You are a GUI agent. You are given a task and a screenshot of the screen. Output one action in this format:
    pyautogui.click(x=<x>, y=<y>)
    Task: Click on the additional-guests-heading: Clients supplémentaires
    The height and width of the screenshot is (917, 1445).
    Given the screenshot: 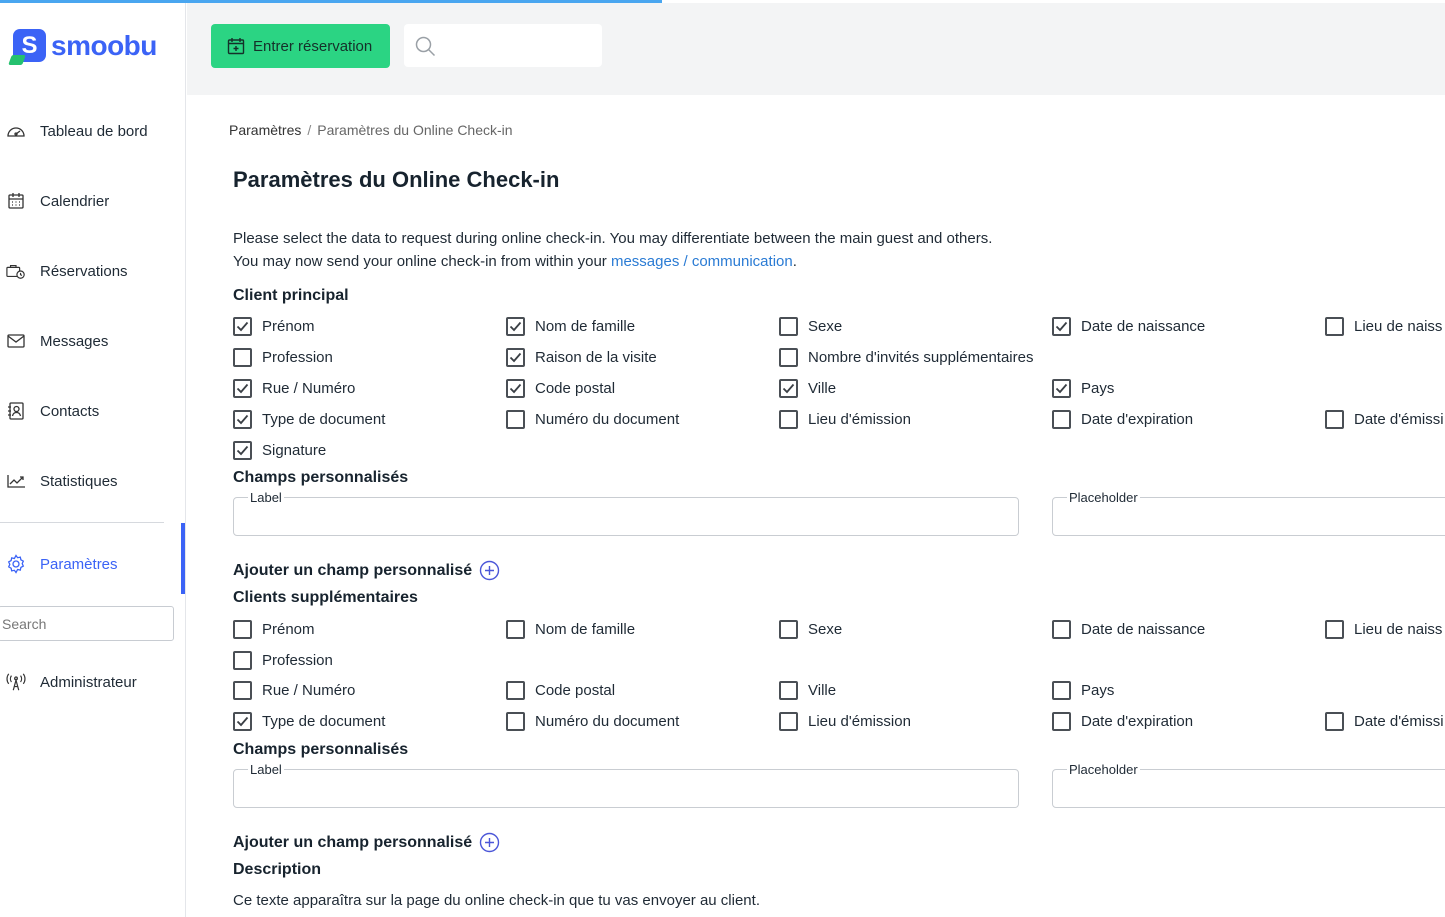 What is the action you would take?
    pyautogui.click(x=325, y=597)
    